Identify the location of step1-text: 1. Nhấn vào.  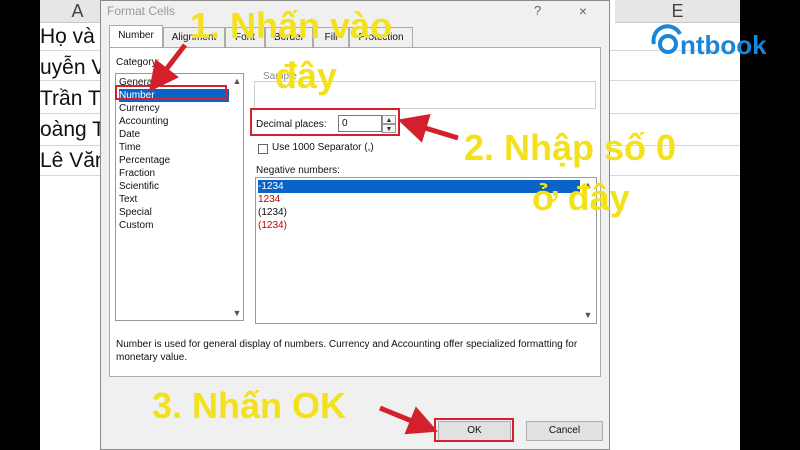
(291, 25).